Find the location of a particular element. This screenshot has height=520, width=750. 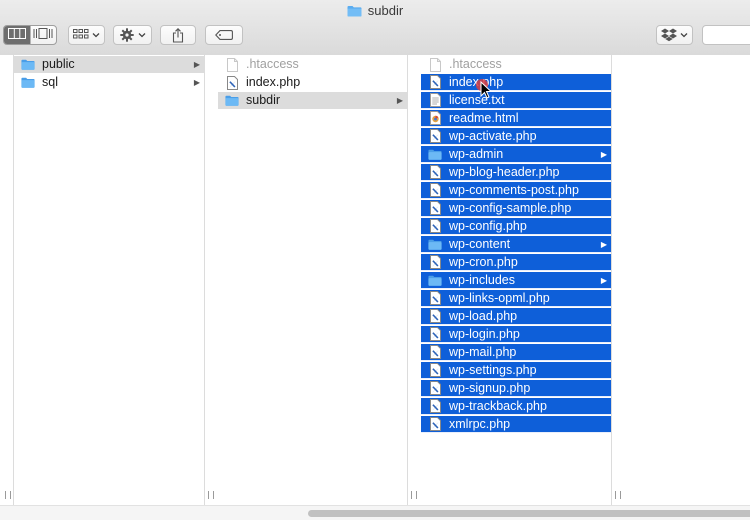

file-item: wp-comments-post.php is located at coordinates (516, 190).